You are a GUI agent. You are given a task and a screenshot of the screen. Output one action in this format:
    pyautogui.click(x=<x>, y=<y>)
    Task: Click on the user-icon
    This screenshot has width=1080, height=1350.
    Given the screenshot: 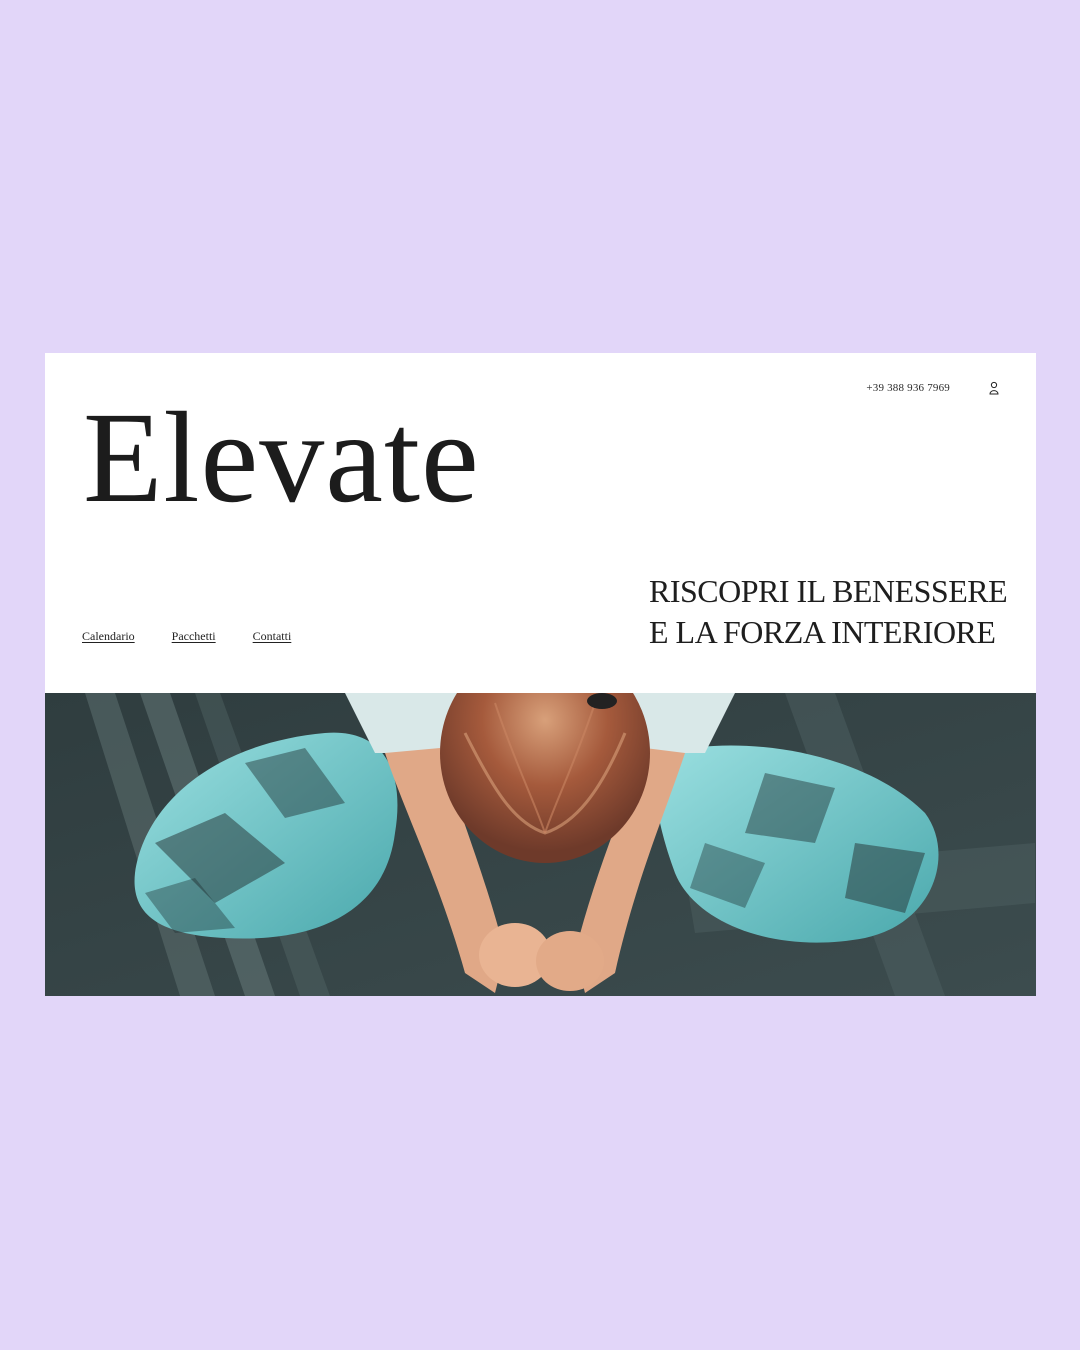 What is the action you would take?
    pyautogui.click(x=994, y=388)
    